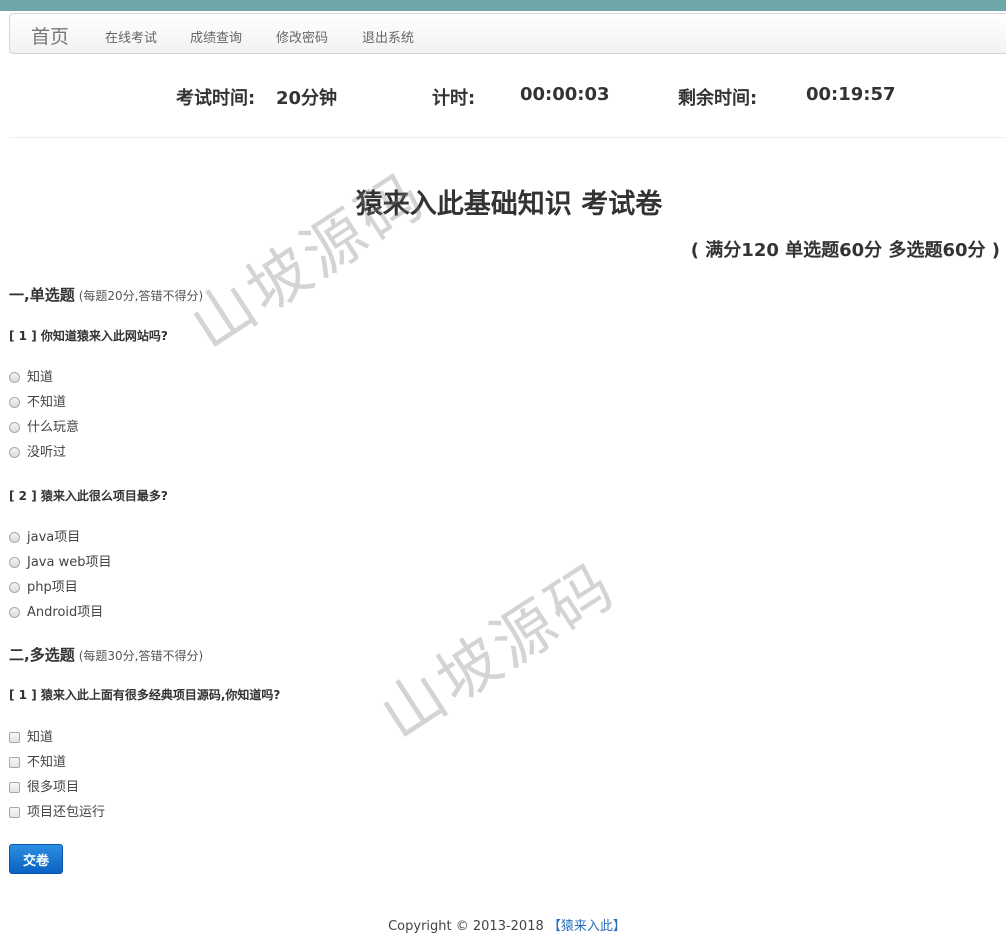 This screenshot has width=1006, height=944. I want to click on option-label: php项目, so click(52, 587).